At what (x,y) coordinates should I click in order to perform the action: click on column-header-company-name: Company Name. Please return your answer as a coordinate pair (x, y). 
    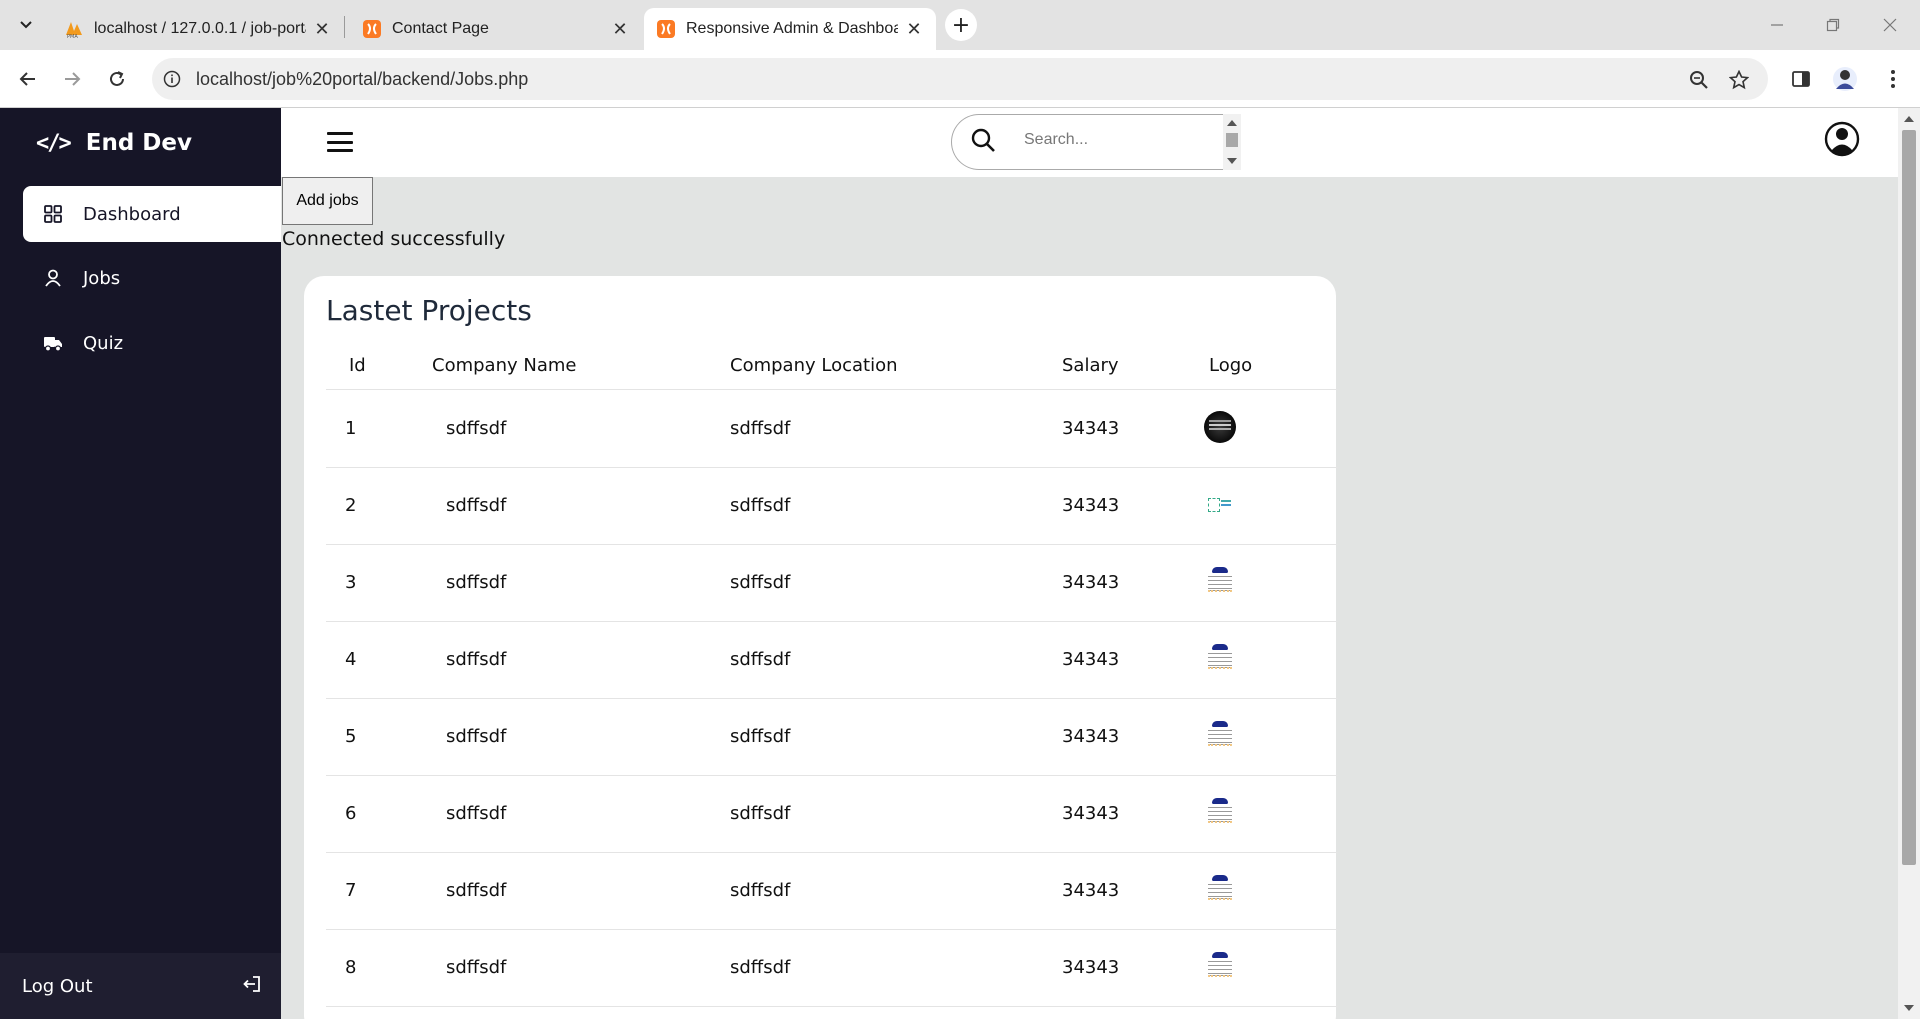
    Looking at the image, I should click on (504, 365).